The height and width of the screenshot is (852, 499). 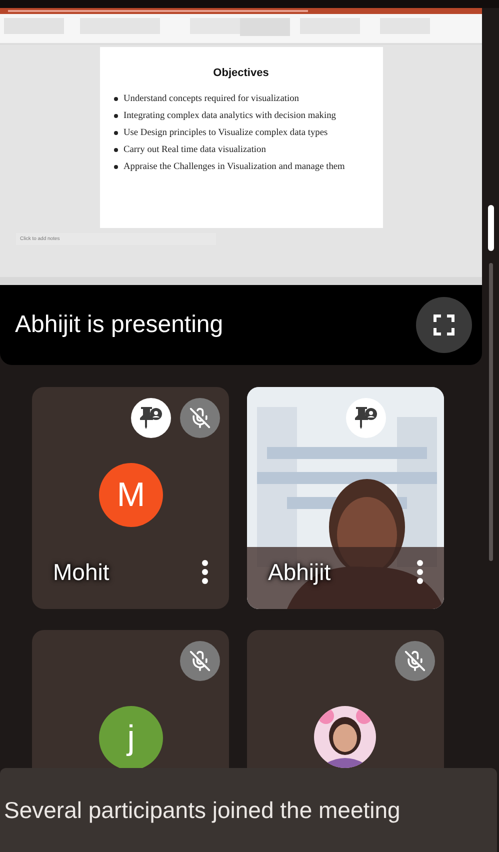 What do you see at coordinates (241, 73) in the screenshot?
I see `slide-title: Objectives` at bounding box center [241, 73].